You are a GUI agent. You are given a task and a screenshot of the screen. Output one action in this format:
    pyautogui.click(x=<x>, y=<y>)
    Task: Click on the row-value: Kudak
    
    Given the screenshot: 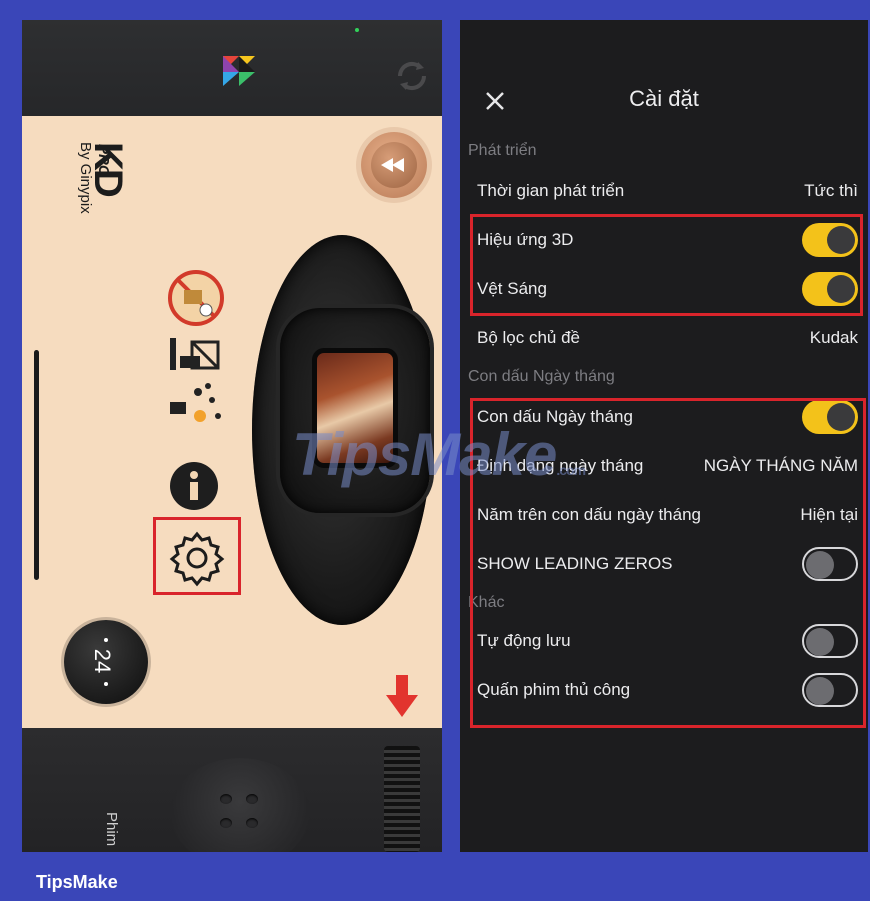 What is the action you would take?
    pyautogui.click(x=833, y=337)
    